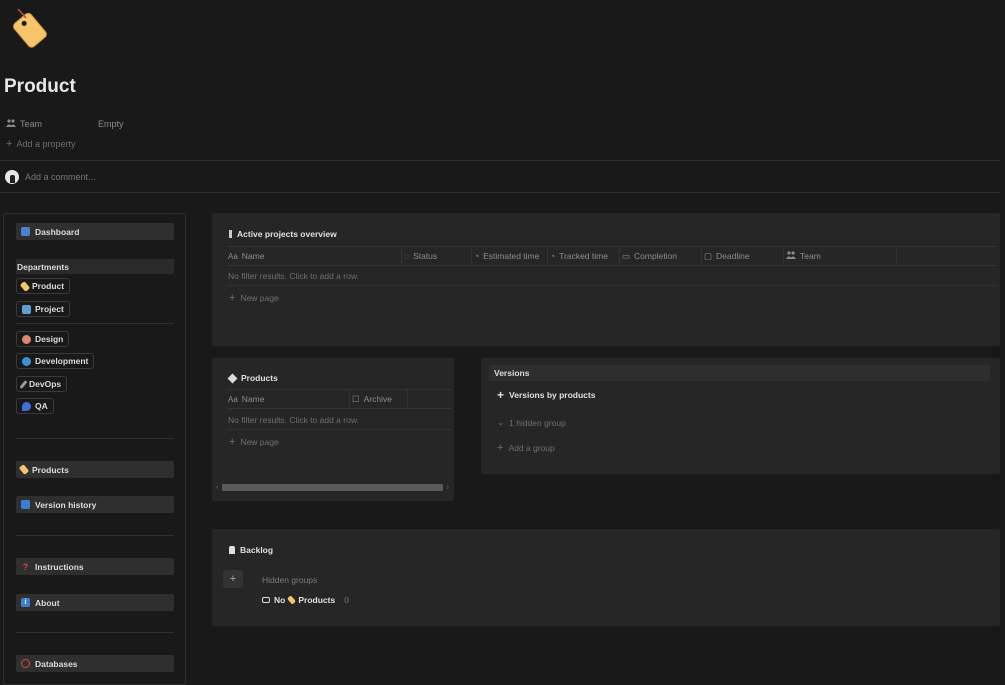 This screenshot has height=685, width=1005. Describe the element at coordinates (46, 144) in the screenshot. I see `add-property-label: Add a property` at that location.